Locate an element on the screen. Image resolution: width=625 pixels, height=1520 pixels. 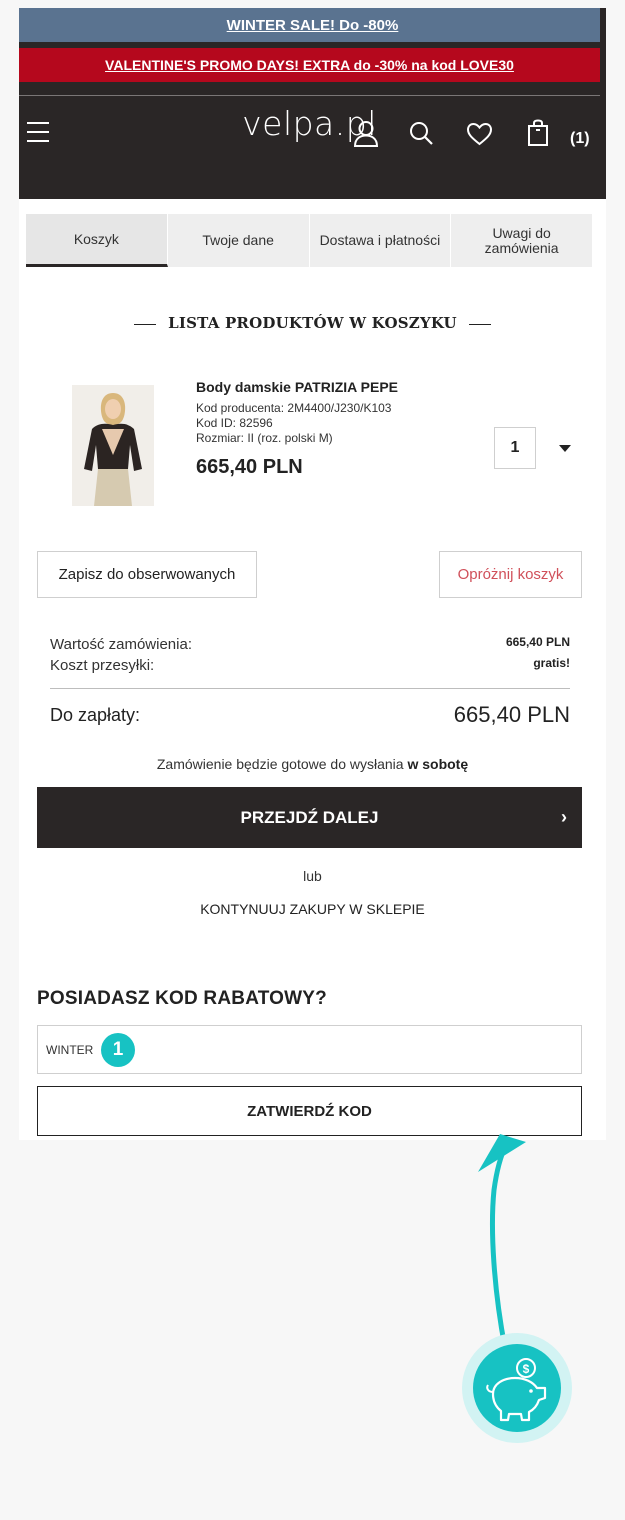
piggy-bank-badge: $ is located at coordinates (517, 1388).